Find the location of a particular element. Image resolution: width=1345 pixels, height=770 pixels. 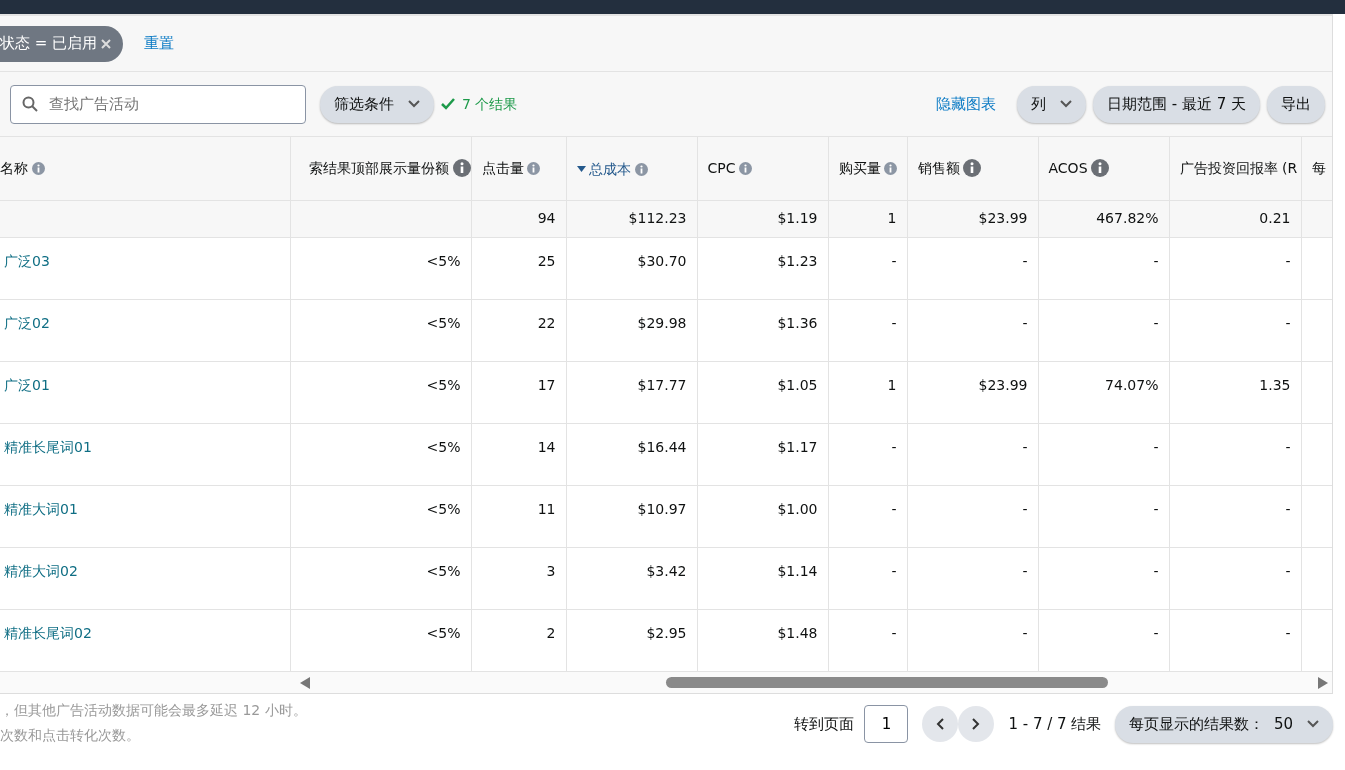

table-cell: 1.35 is located at coordinates (1275, 384).